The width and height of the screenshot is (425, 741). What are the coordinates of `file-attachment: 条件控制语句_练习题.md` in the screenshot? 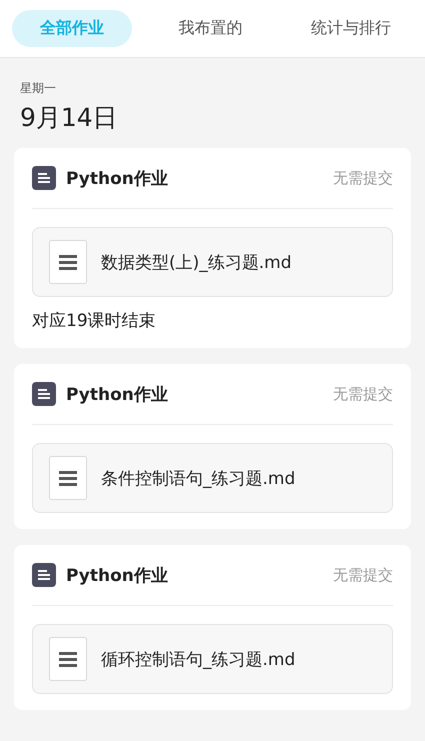 It's located at (212, 478).